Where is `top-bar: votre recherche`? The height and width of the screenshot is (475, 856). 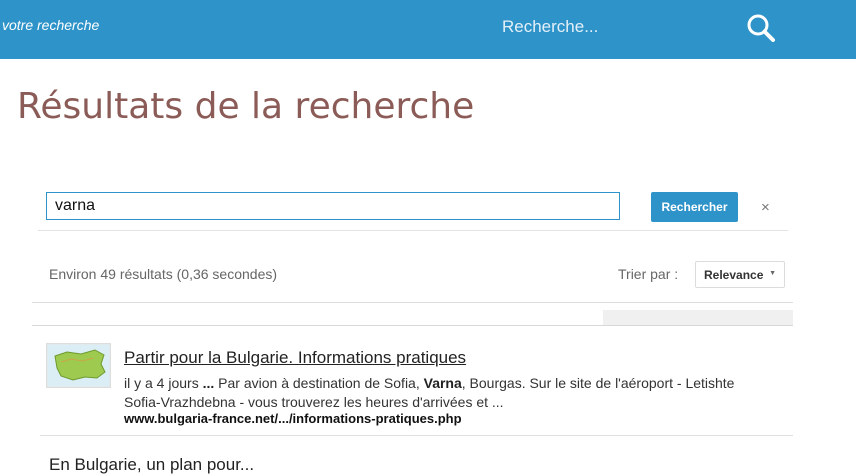
top-bar: votre recherche is located at coordinates (428, 29).